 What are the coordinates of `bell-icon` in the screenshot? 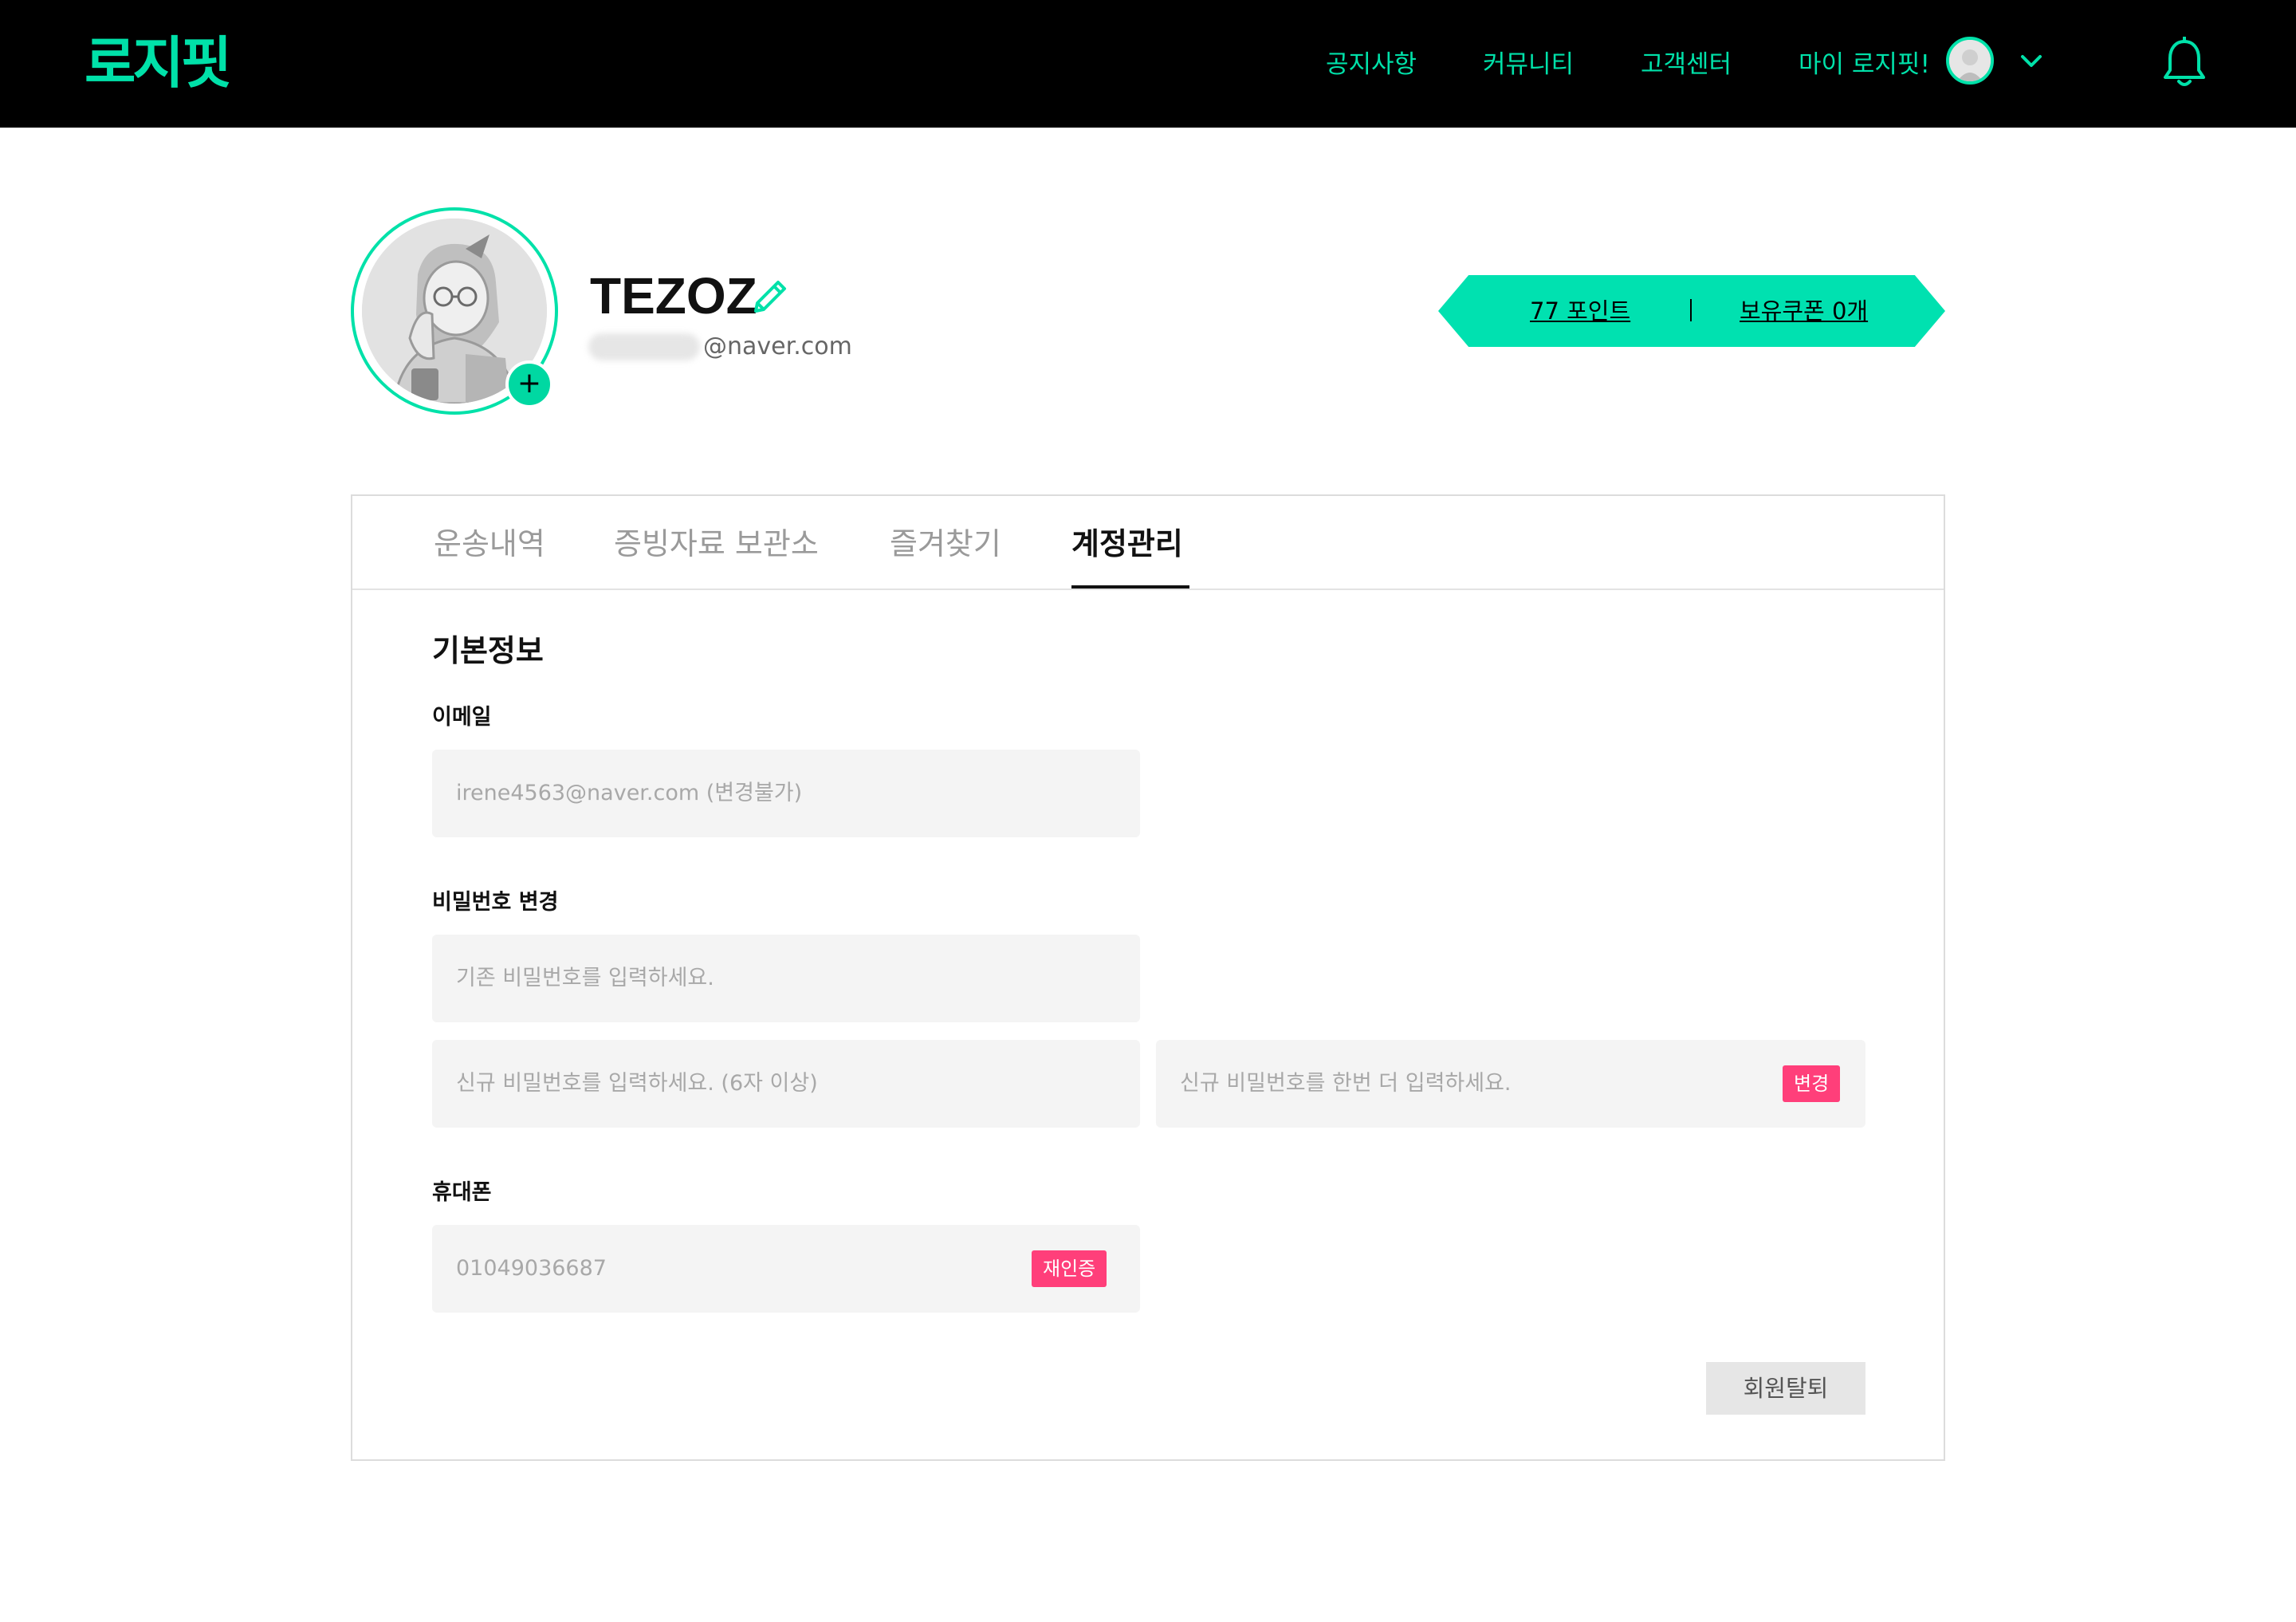 It's located at (2184, 64).